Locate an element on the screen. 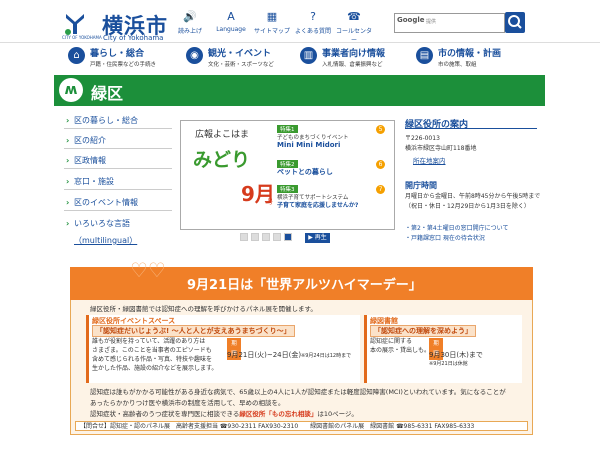 The width and height of the screenshot is (600, 450). site-title-en: City of Yokohama is located at coordinates (133, 38).